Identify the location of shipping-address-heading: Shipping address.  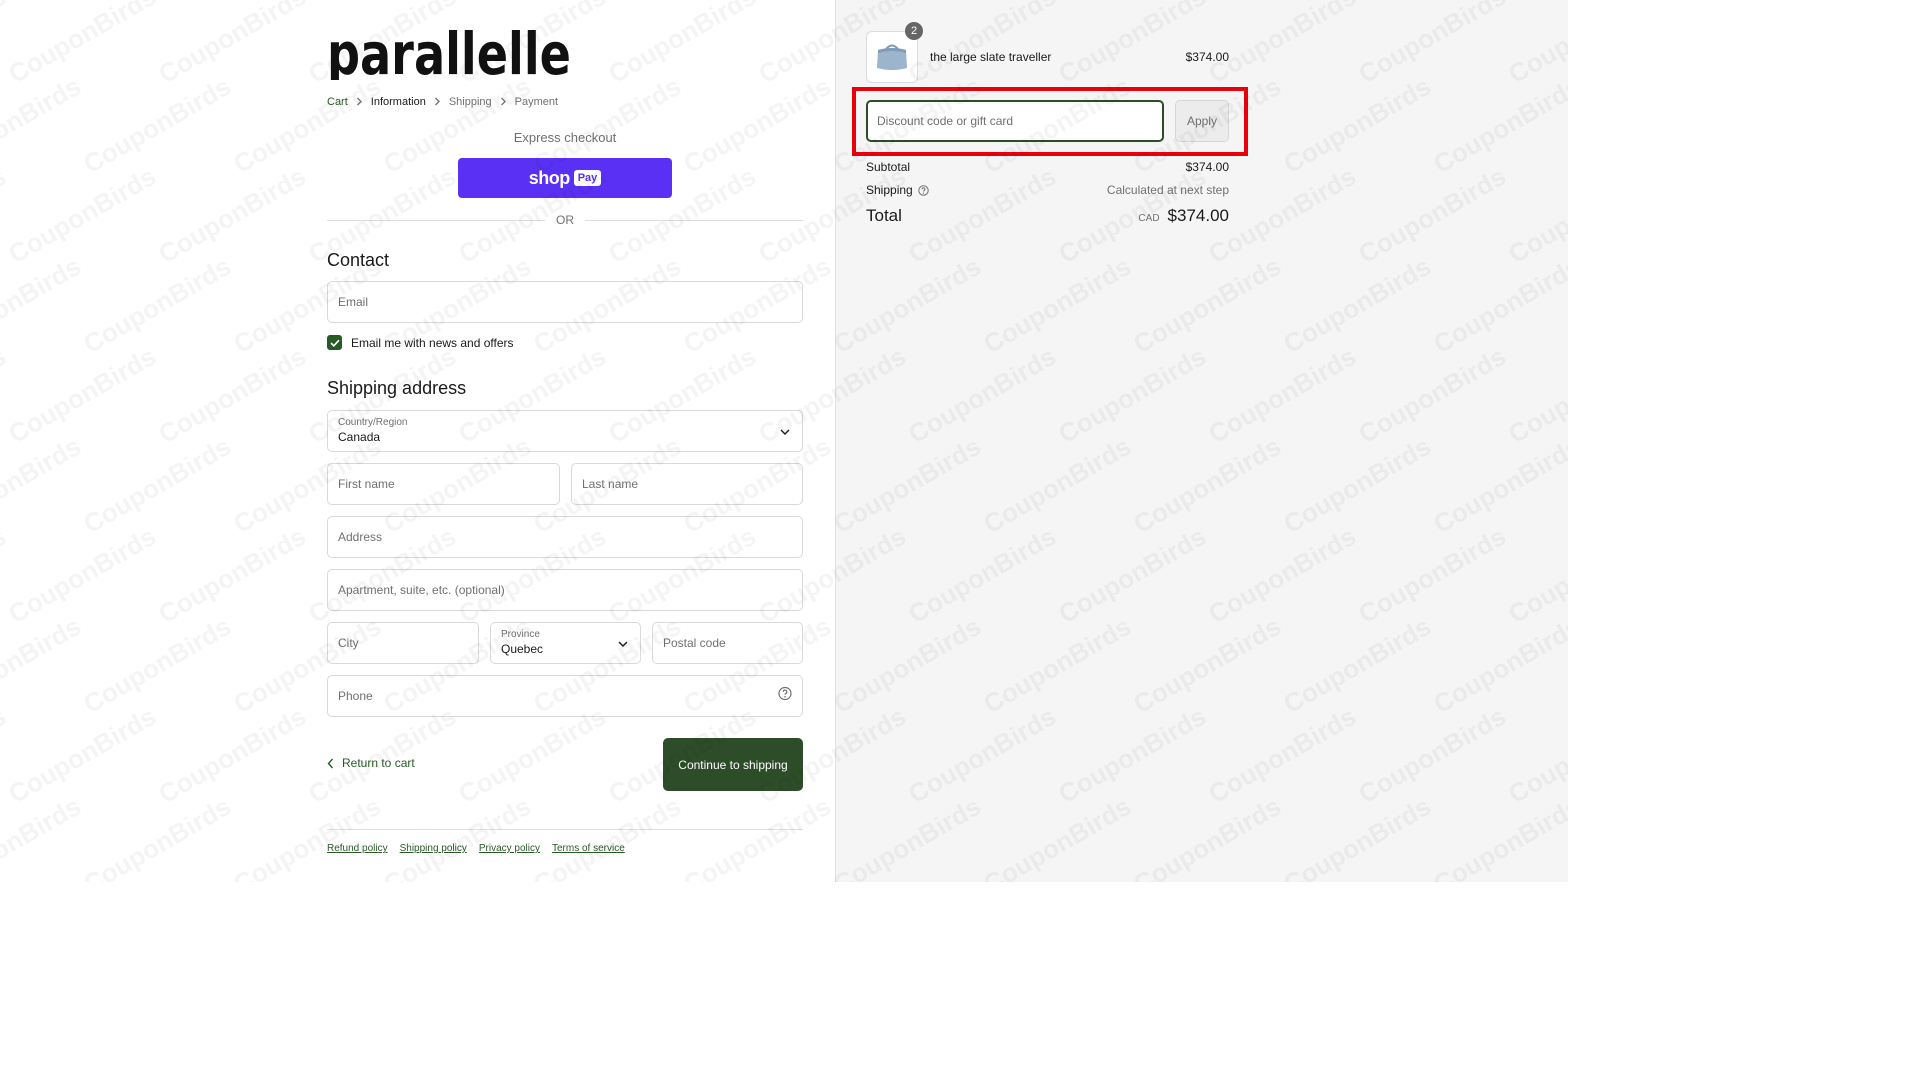
(397, 388).